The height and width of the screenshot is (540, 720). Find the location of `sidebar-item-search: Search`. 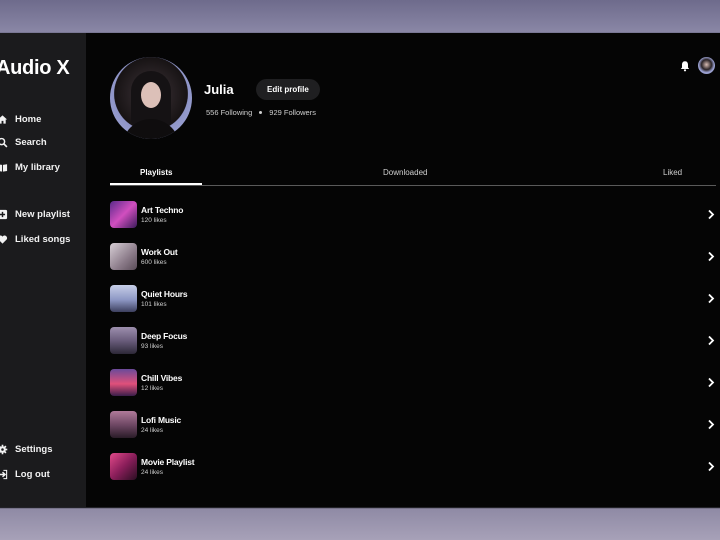

sidebar-item-search: Search is located at coordinates (23, 142).